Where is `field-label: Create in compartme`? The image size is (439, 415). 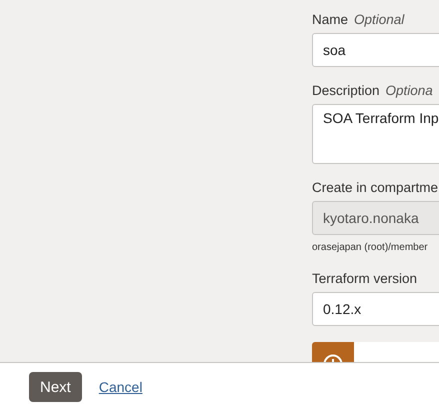
field-label: Create in compartme is located at coordinates (375, 188).